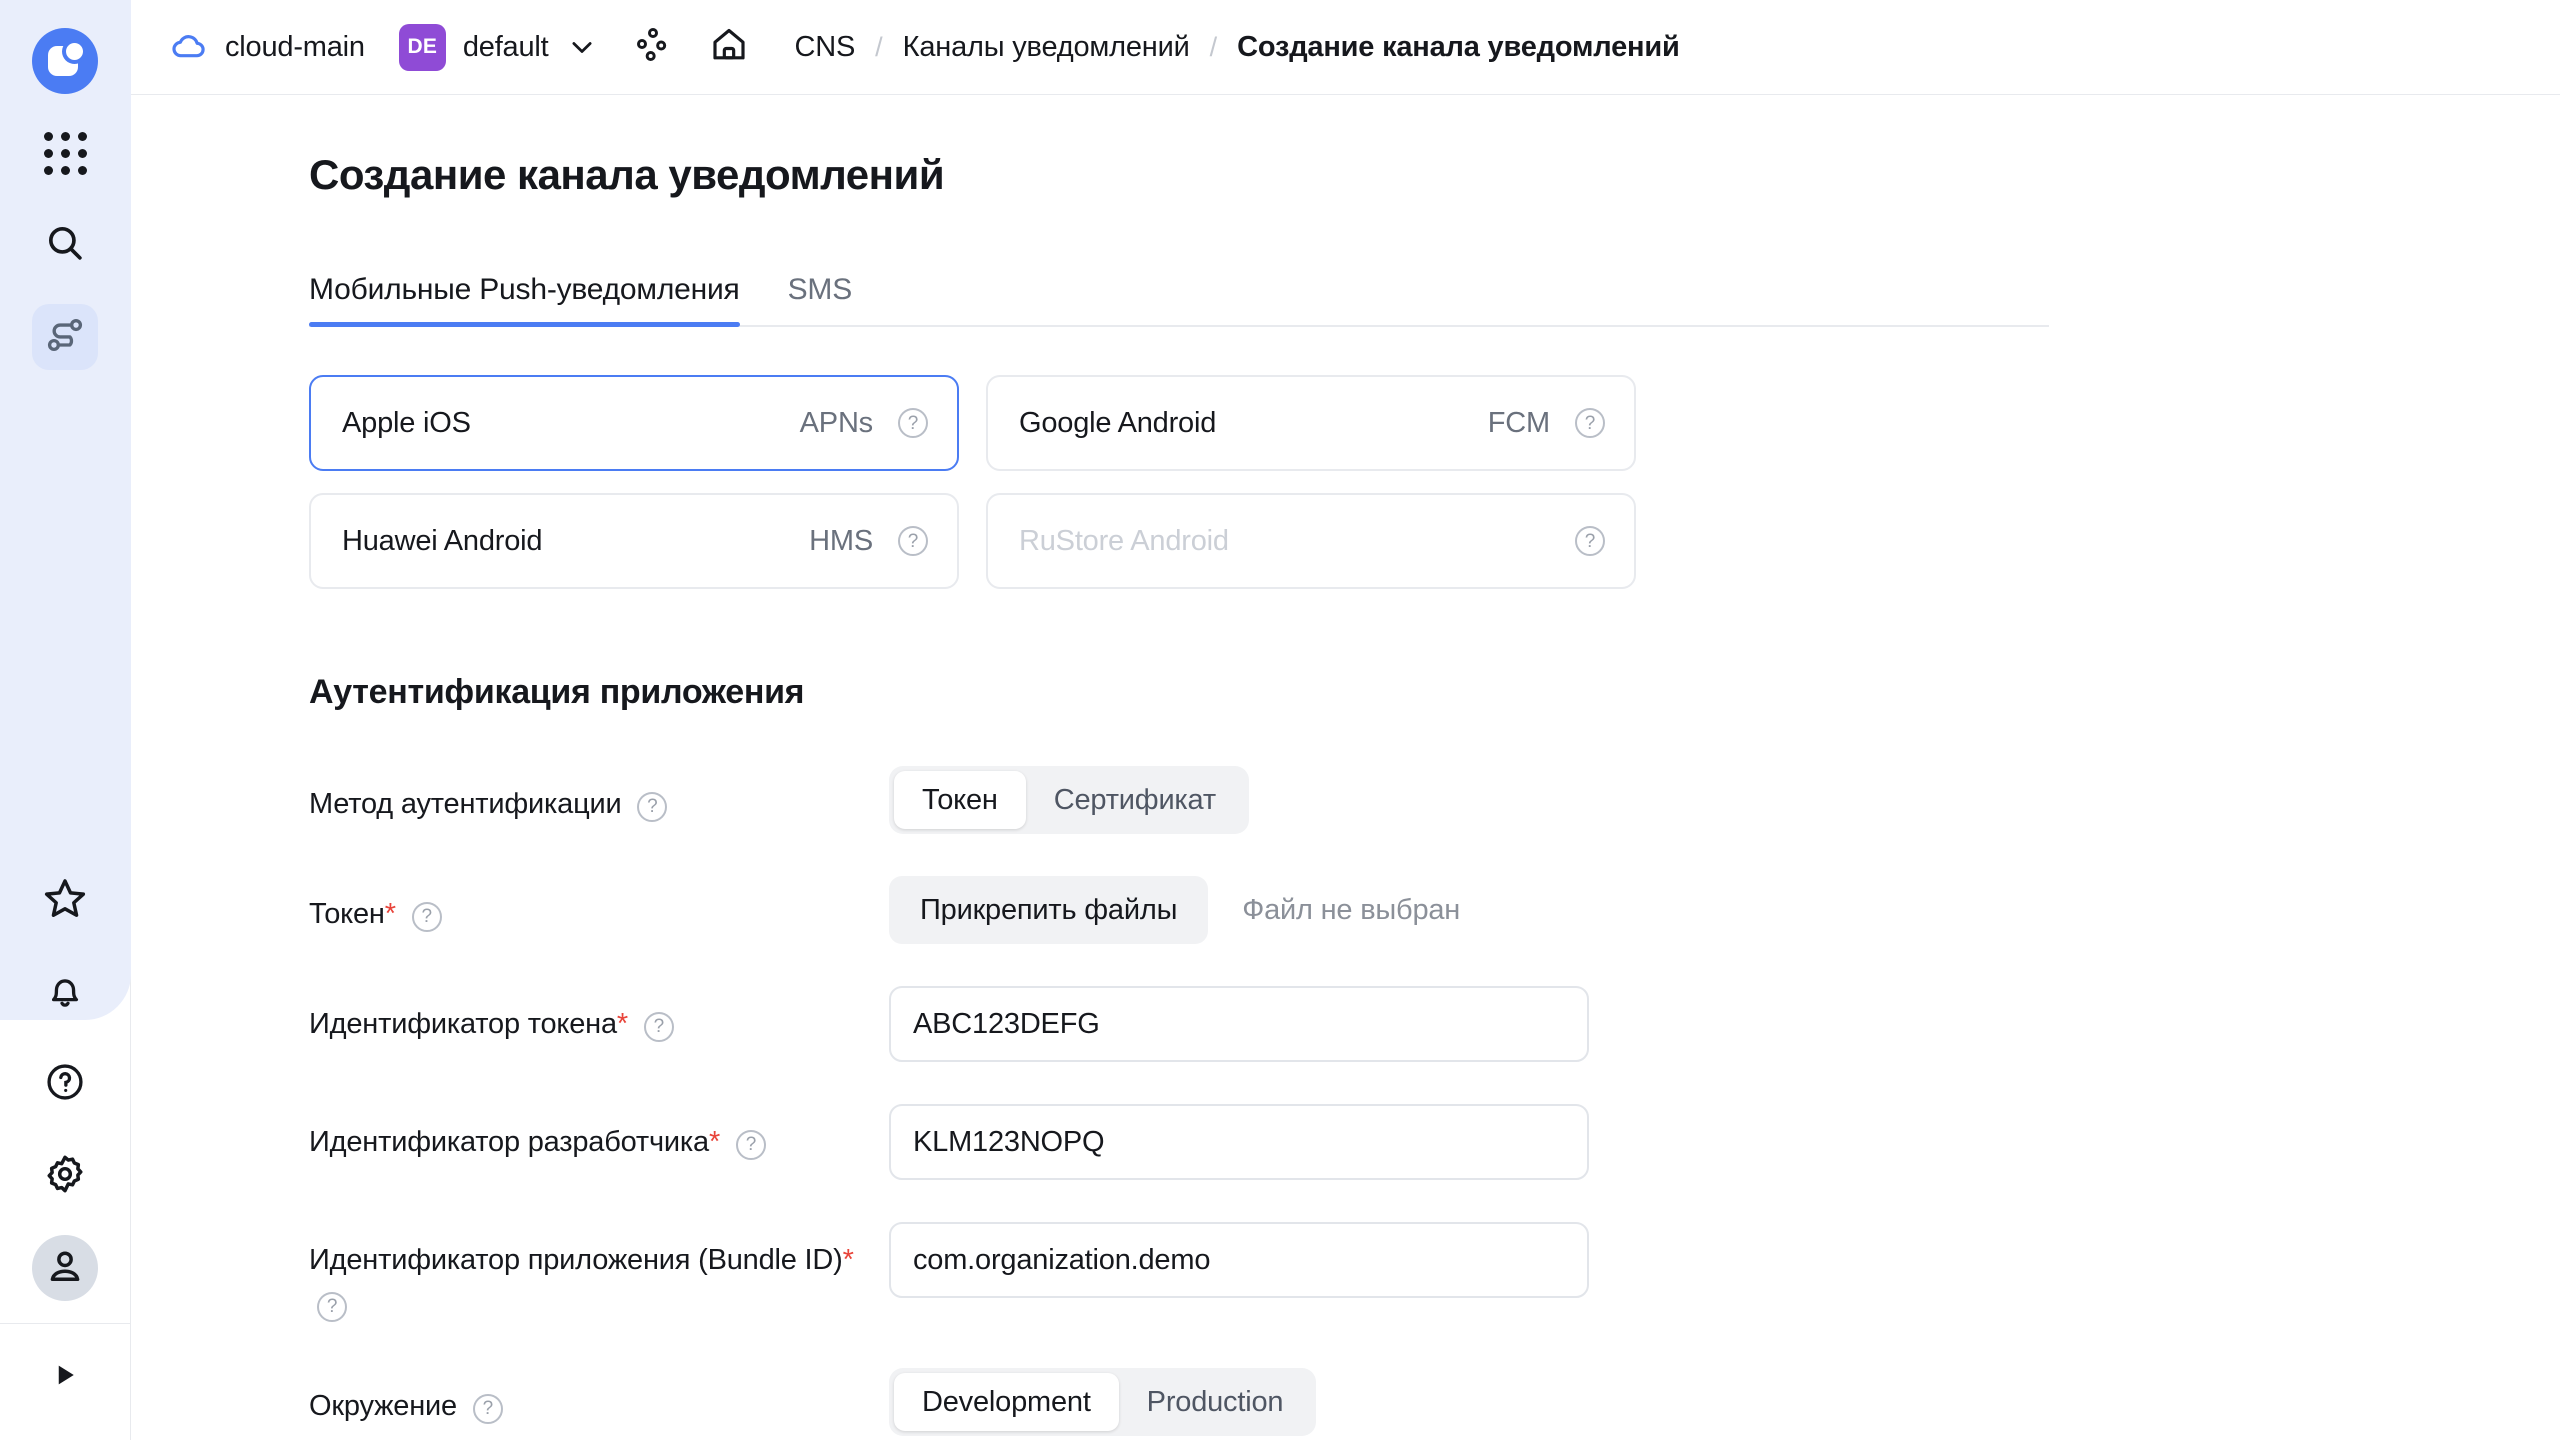 Image resolution: width=2560 pixels, height=1440 pixels. I want to click on label-token-id: Идентификатор токена* ?, so click(599, 1016).